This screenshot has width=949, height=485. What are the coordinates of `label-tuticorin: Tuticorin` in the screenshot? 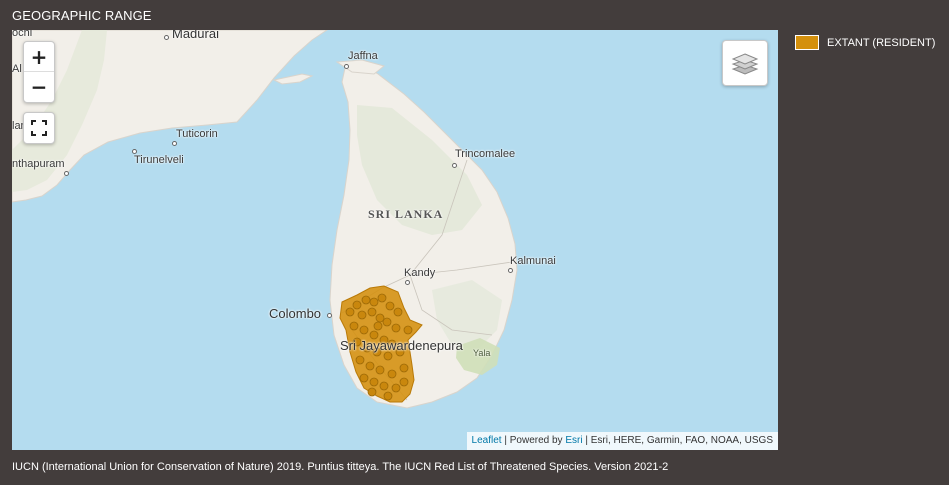 It's located at (197, 134).